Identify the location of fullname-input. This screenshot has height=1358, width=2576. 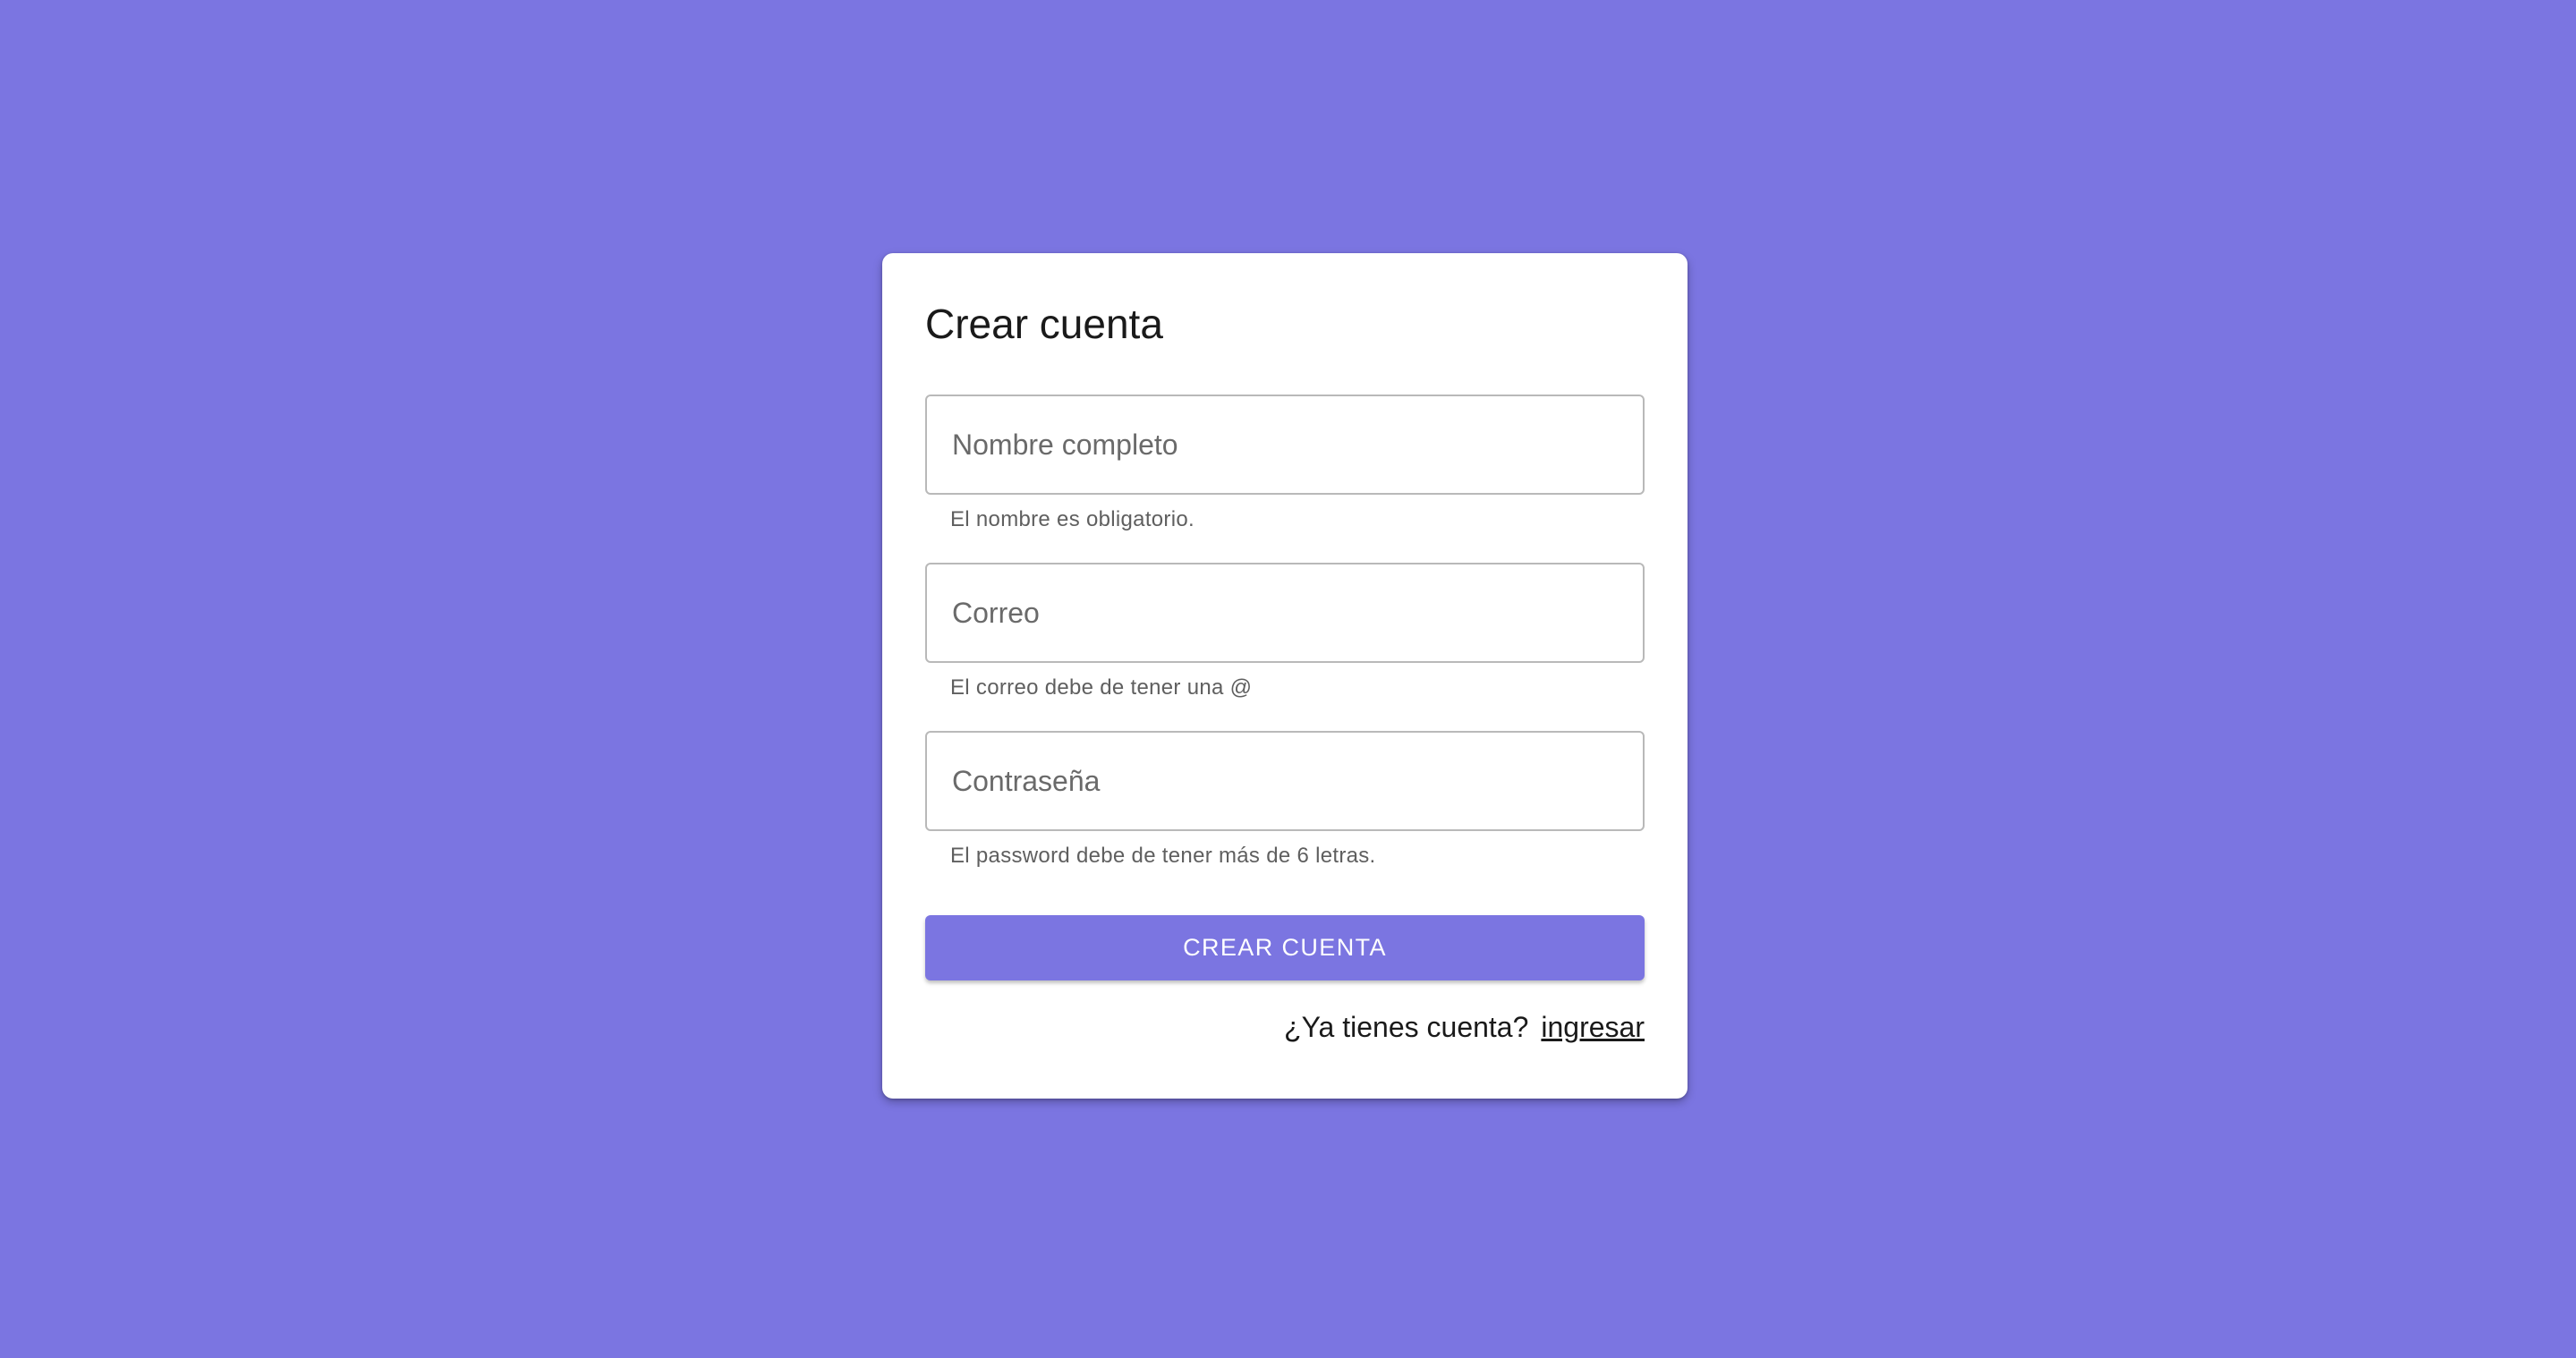
(1285, 444).